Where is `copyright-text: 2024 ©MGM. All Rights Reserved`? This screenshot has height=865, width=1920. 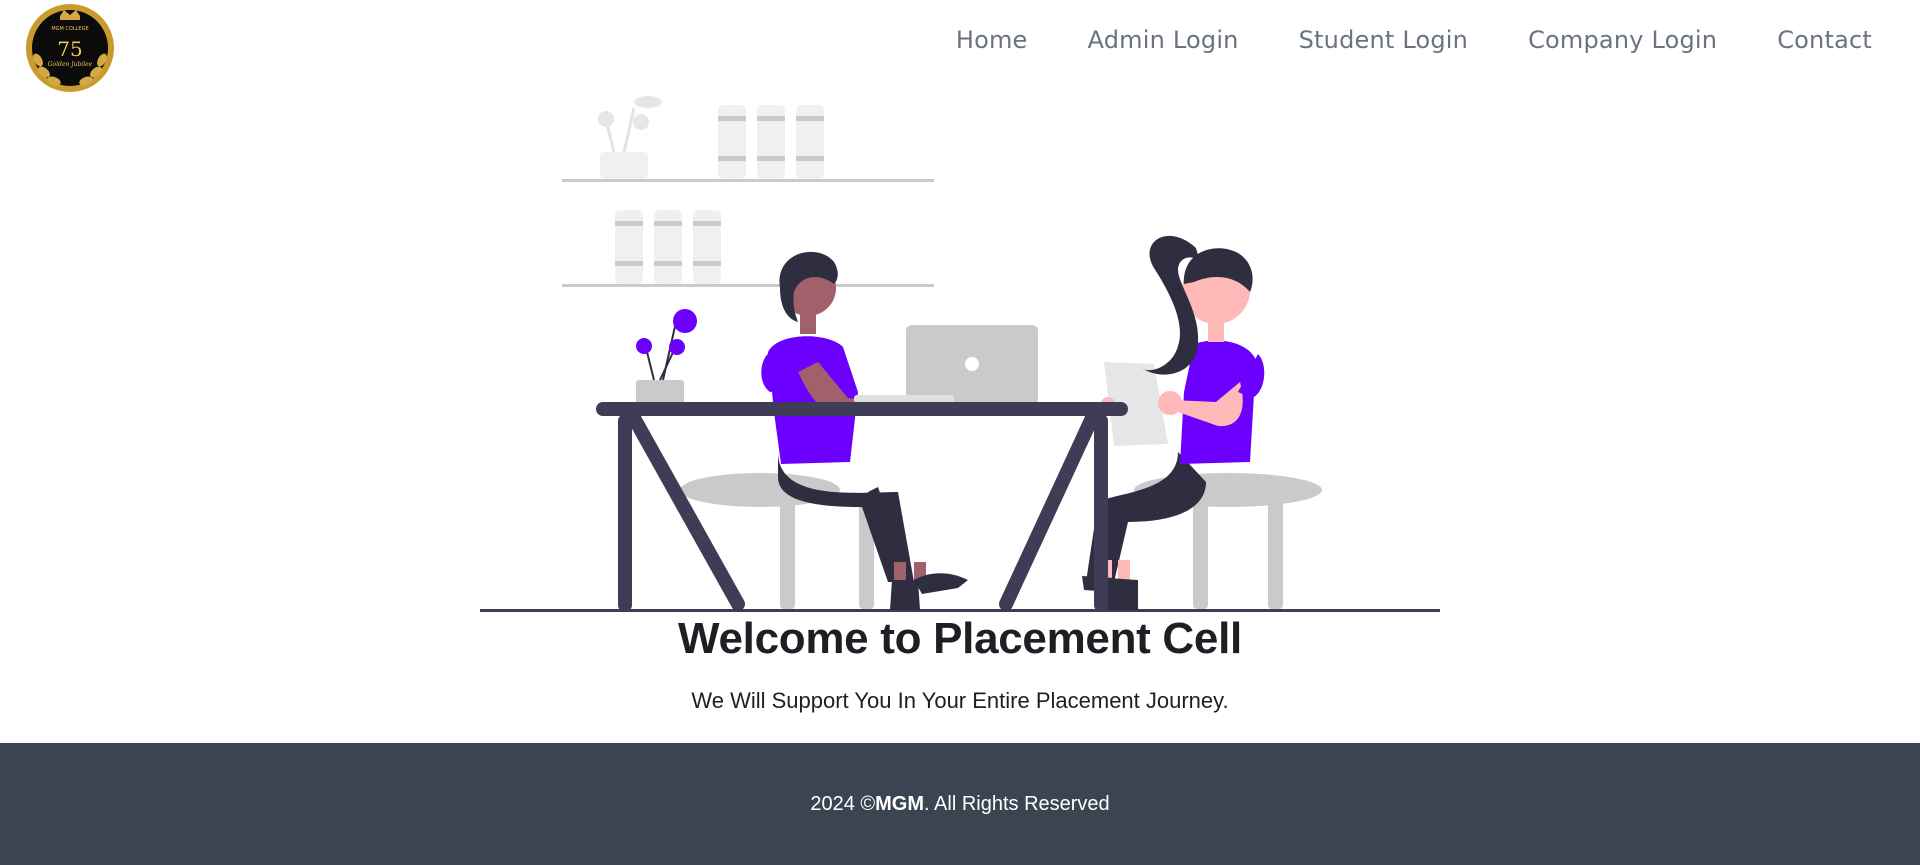 copyright-text: 2024 ©MGM. All Rights Reserved is located at coordinates (959, 804).